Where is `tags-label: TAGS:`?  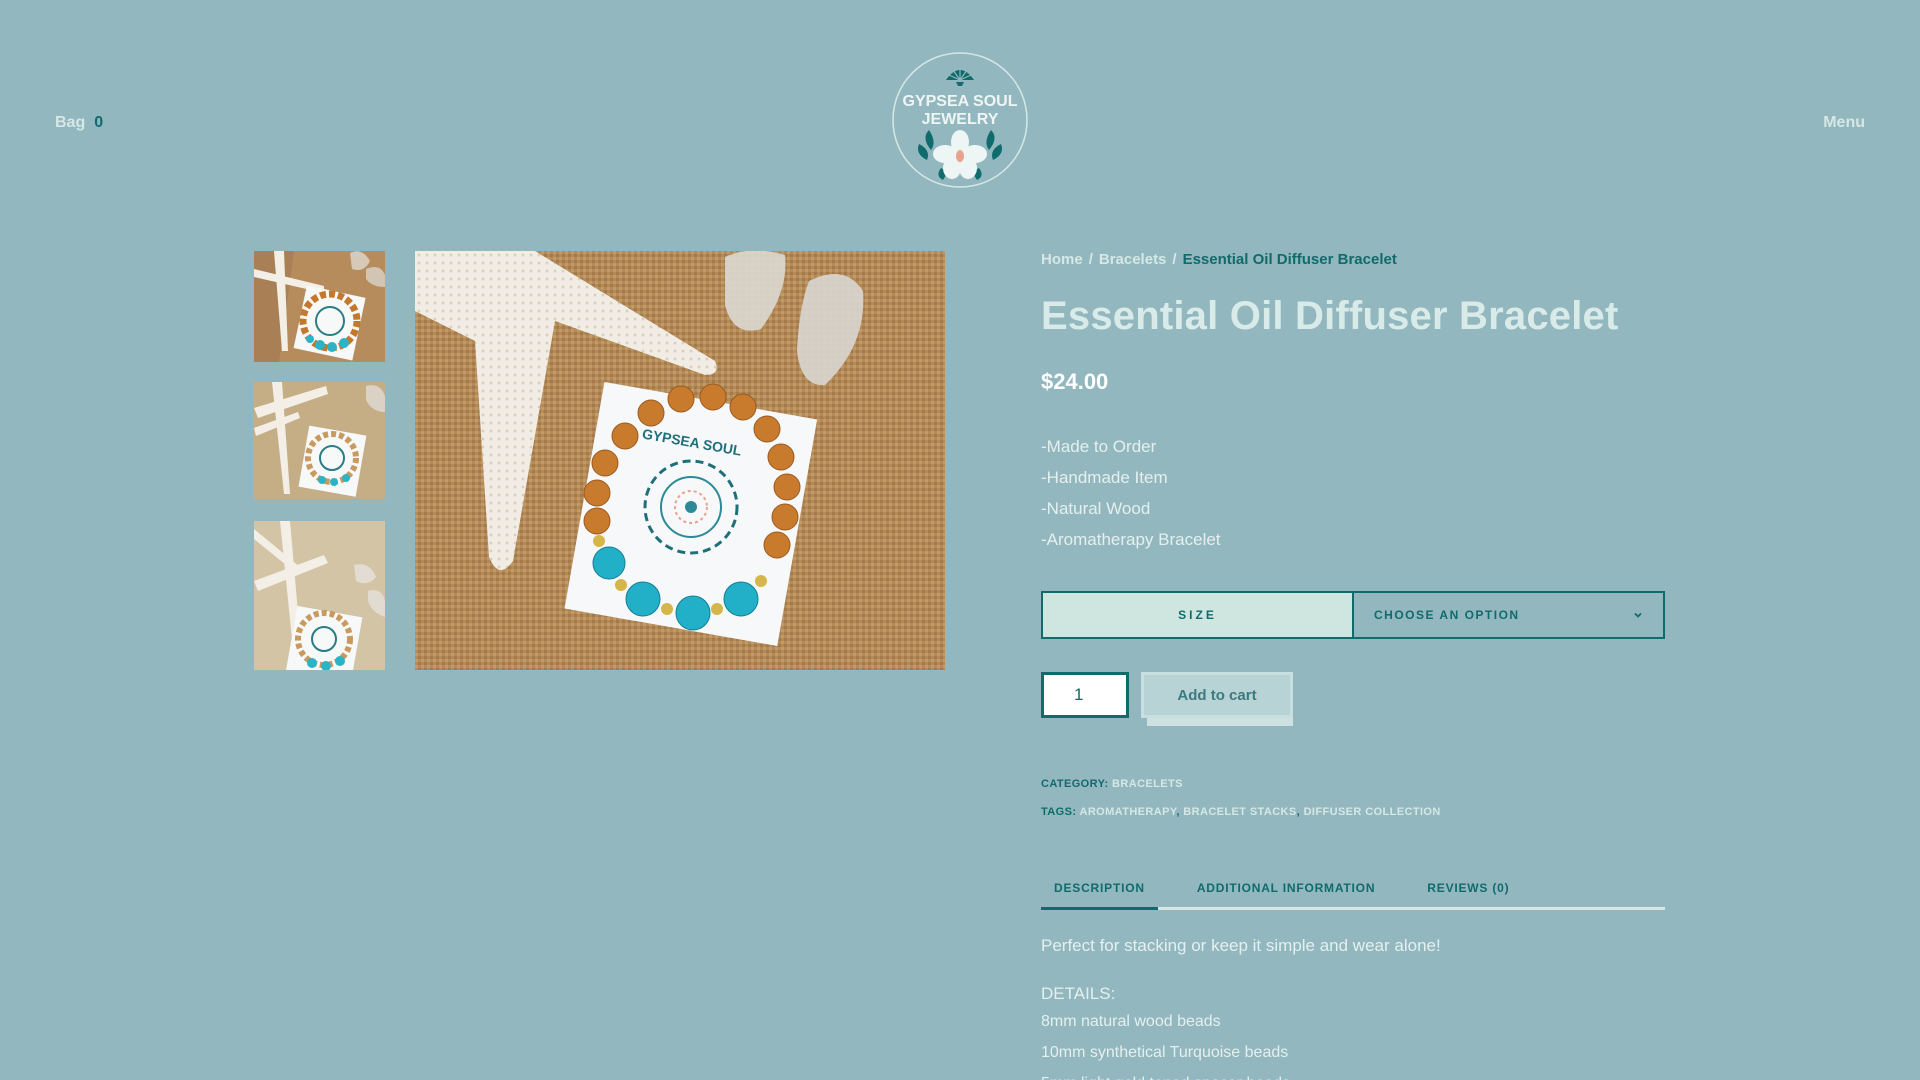
tags-label: TAGS: is located at coordinates (1059, 812).